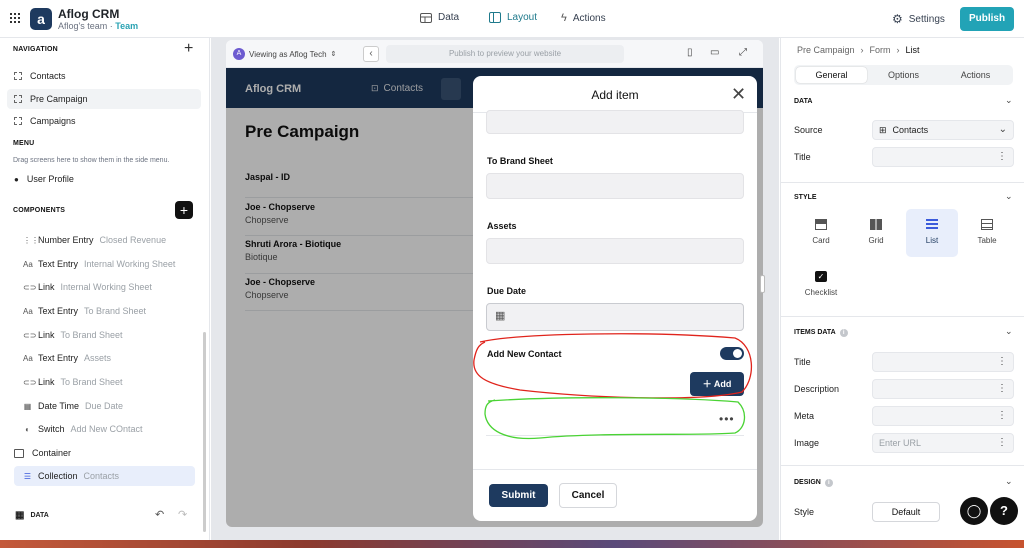 This screenshot has height=548, width=1024. What do you see at coordinates (204, 432) in the screenshot?
I see `left-scrollbar` at bounding box center [204, 432].